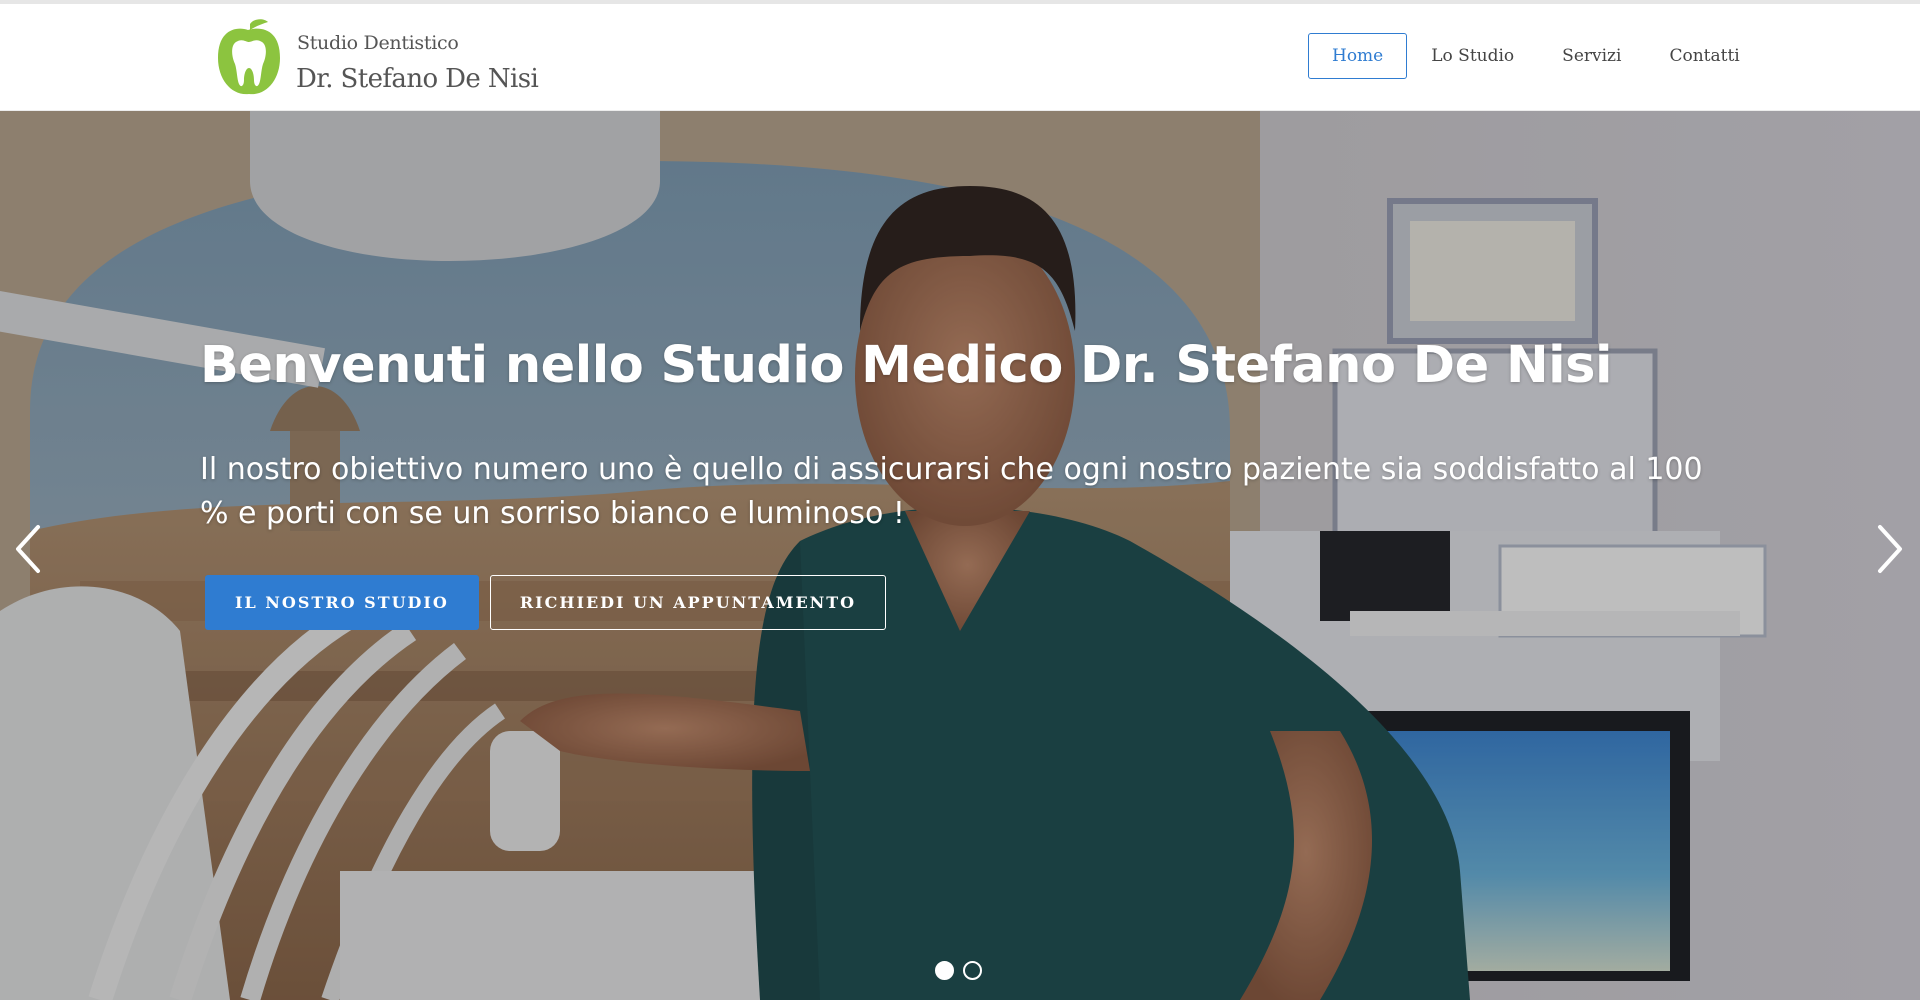  Describe the element at coordinates (1890, 549) in the screenshot. I see `chevron-right-icon` at that location.